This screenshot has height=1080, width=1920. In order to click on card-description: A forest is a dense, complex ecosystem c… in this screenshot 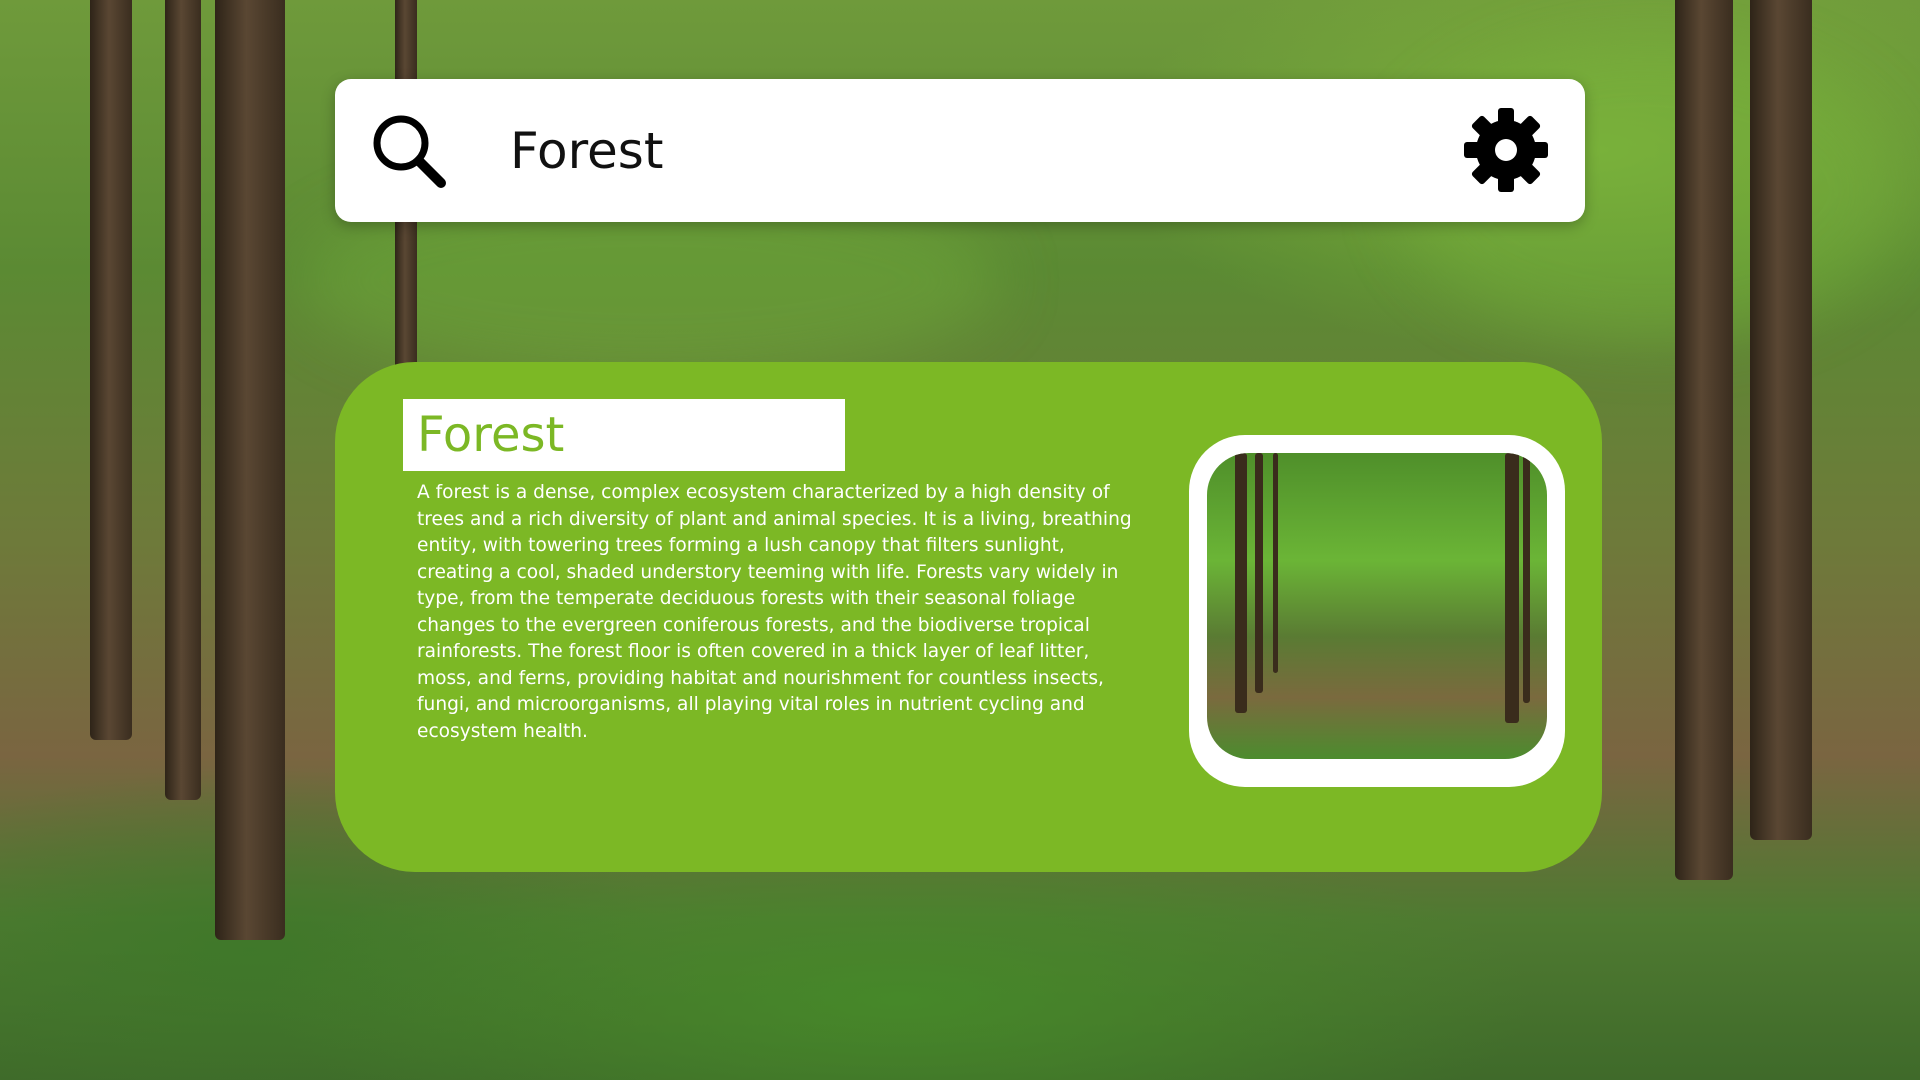, I will do `click(774, 612)`.